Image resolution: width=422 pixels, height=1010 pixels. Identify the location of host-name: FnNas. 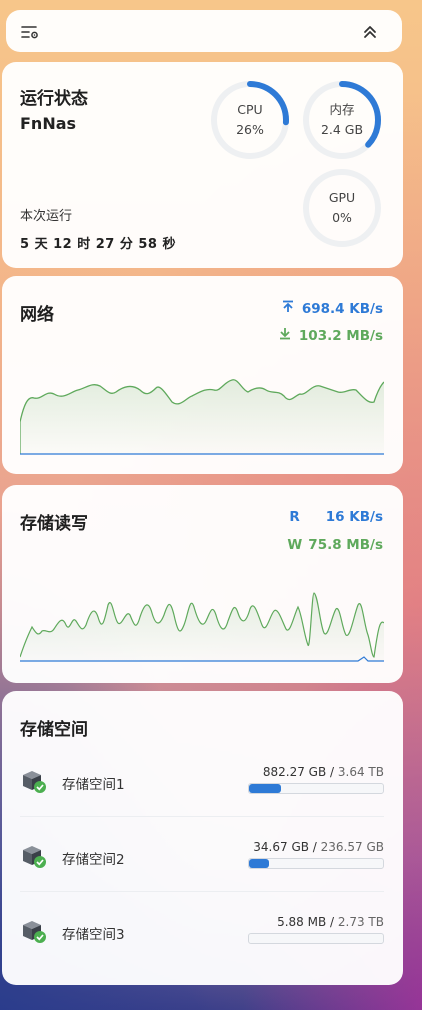
(48, 123).